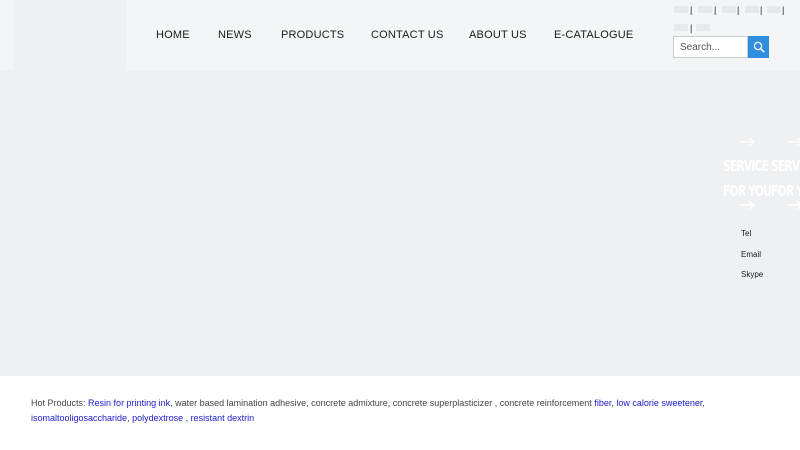 The image size is (800, 450). Describe the element at coordinates (498, 35) in the screenshot. I see `nav-about-us: ABOUT US` at that location.